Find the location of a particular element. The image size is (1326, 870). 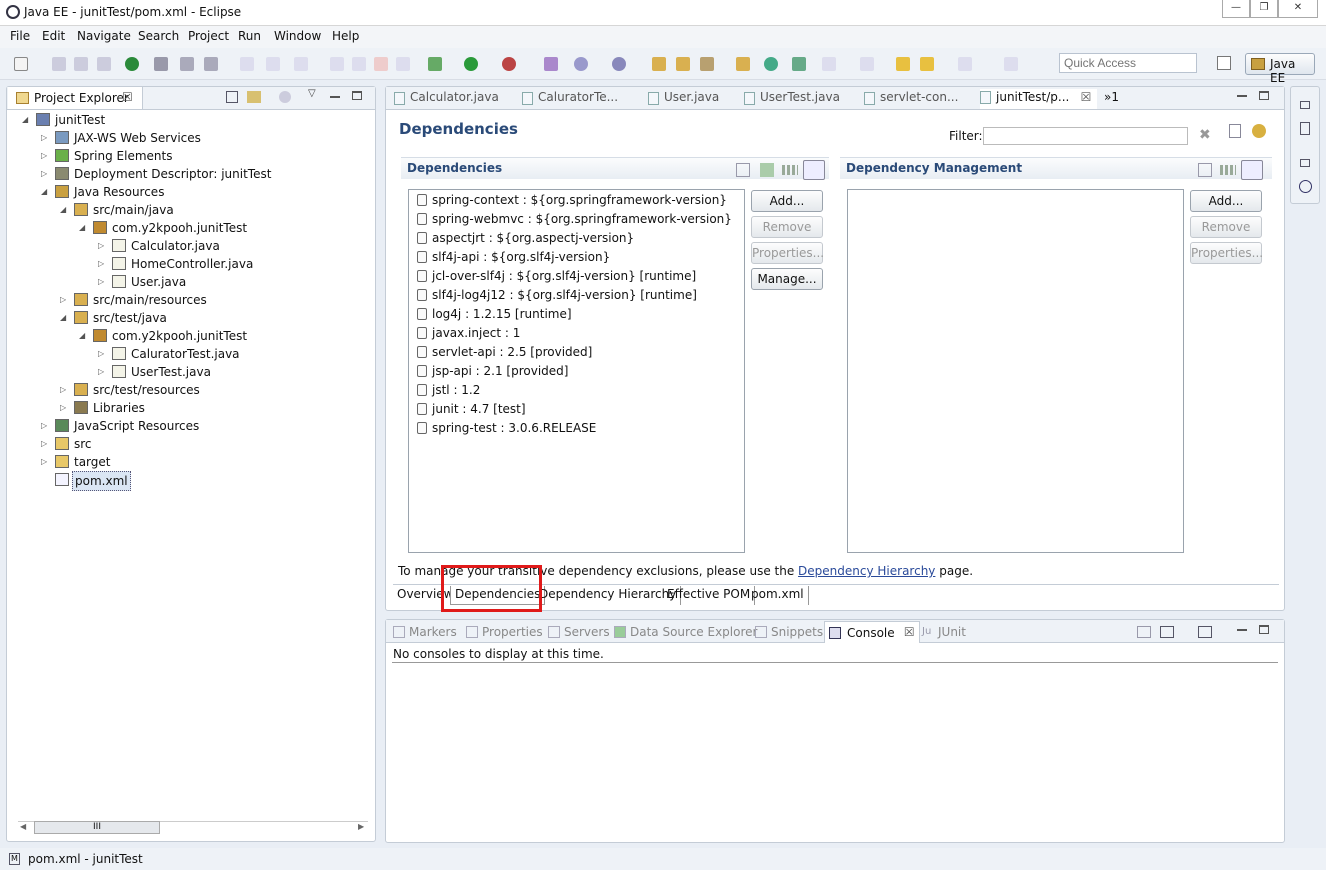

dependency-item: jstl : 1.2 is located at coordinates (448, 392).